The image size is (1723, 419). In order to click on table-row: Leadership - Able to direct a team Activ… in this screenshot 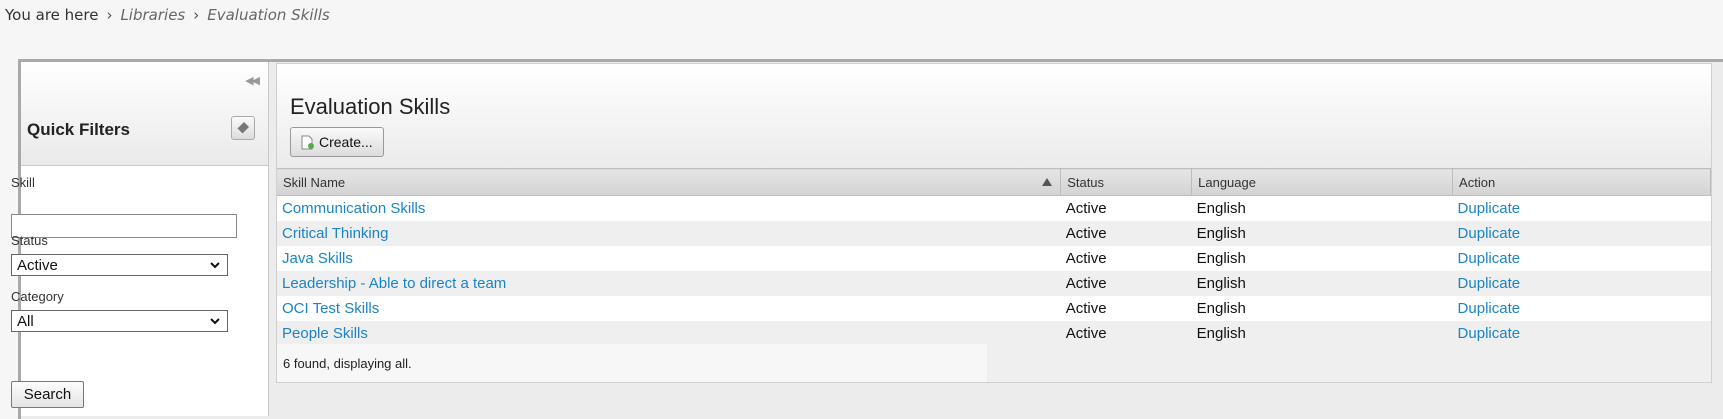, I will do `click(994, 283)`.